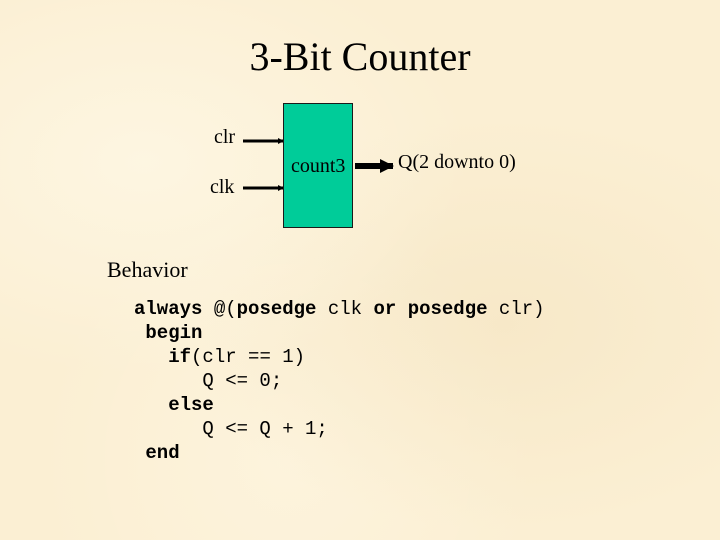 The width and height of the screenshot is (720, 540). Describe the element at coordinates (231, 429) in the screenshot. I see `code-text: Q <= Q + 1;` at that location.